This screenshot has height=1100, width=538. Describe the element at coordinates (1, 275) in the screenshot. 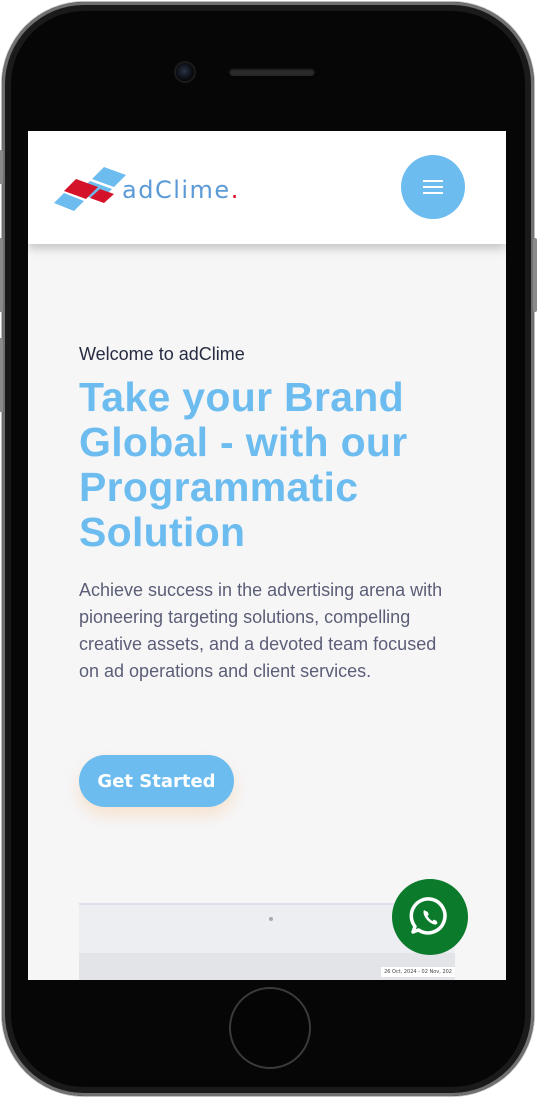

I see `volume-up-button` at that location.